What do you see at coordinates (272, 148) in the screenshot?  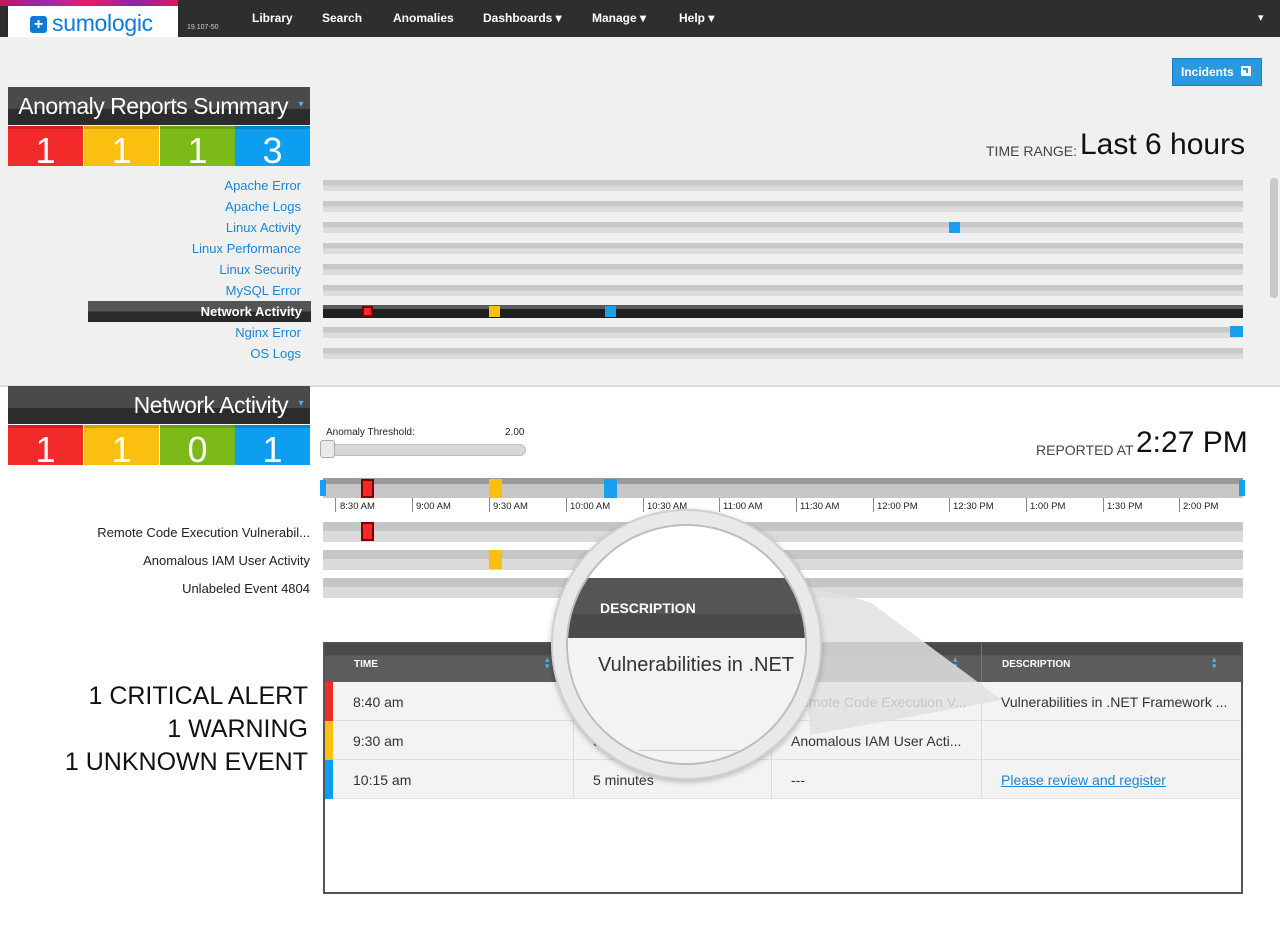 I see `summary-count-unknown: 3` at bounding box center [272, 148].